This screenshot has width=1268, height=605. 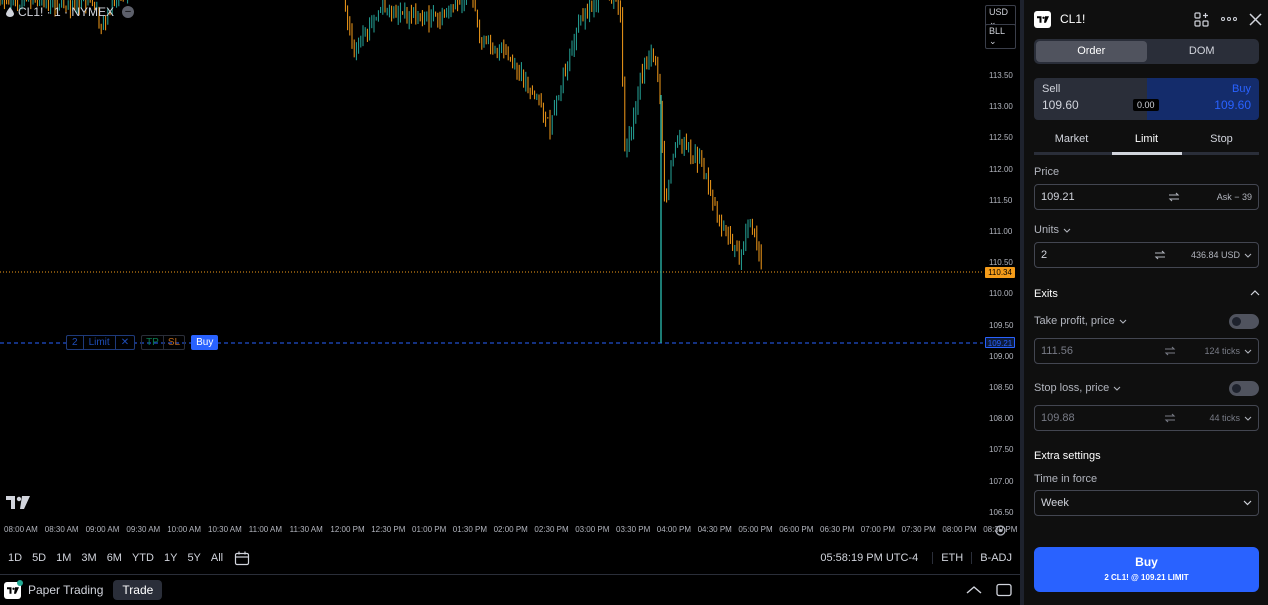 What do you see at coordinates (1202, 99) in the screenshot?
I see `buy-button: Buy 109.60` at bounding box center [1202, 99].